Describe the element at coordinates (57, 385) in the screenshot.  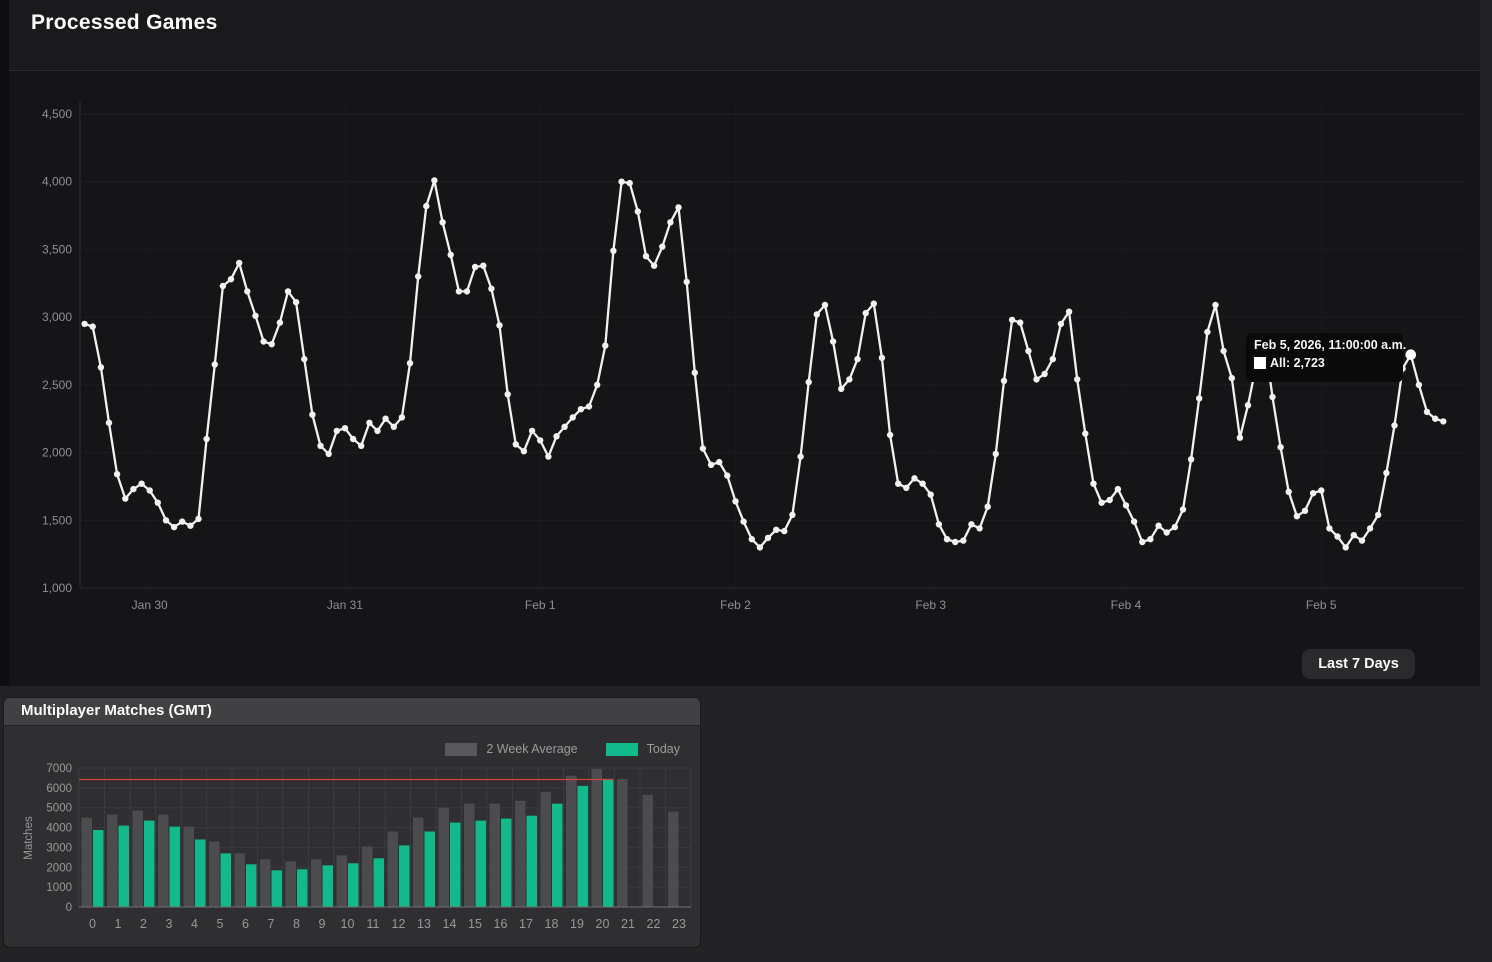
I see `y-axis-tick: 2,500` at that location.